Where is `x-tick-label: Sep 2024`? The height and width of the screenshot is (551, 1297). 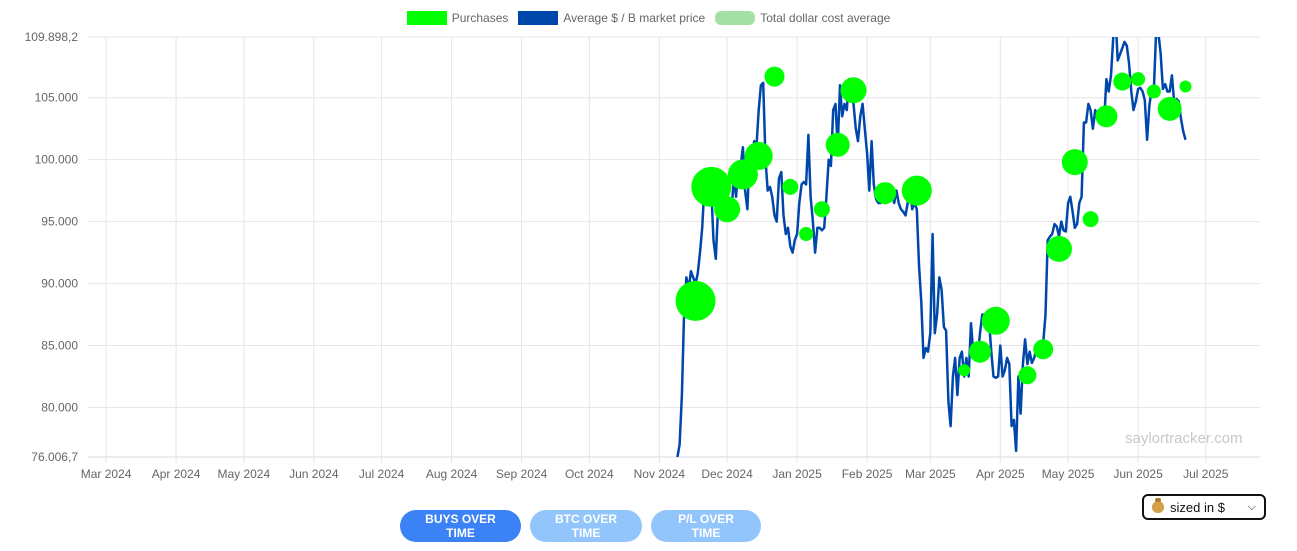 x-tick-label: Sep 2024 is located at coordinates (522, 474).